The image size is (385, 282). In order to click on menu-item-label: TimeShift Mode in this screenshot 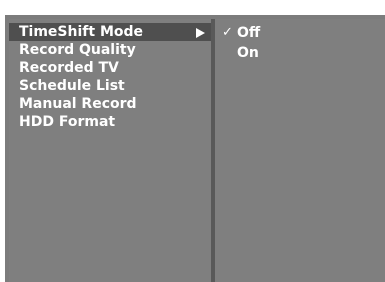, I will do `click(81, 32)`.